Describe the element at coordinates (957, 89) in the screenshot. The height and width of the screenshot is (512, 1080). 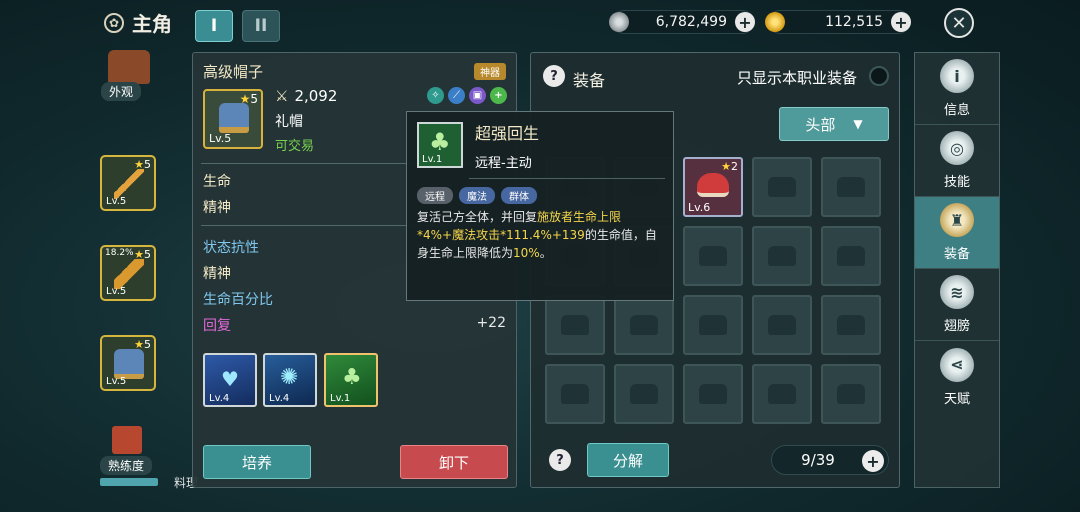
I see `nav-info: i 信息` at that location.